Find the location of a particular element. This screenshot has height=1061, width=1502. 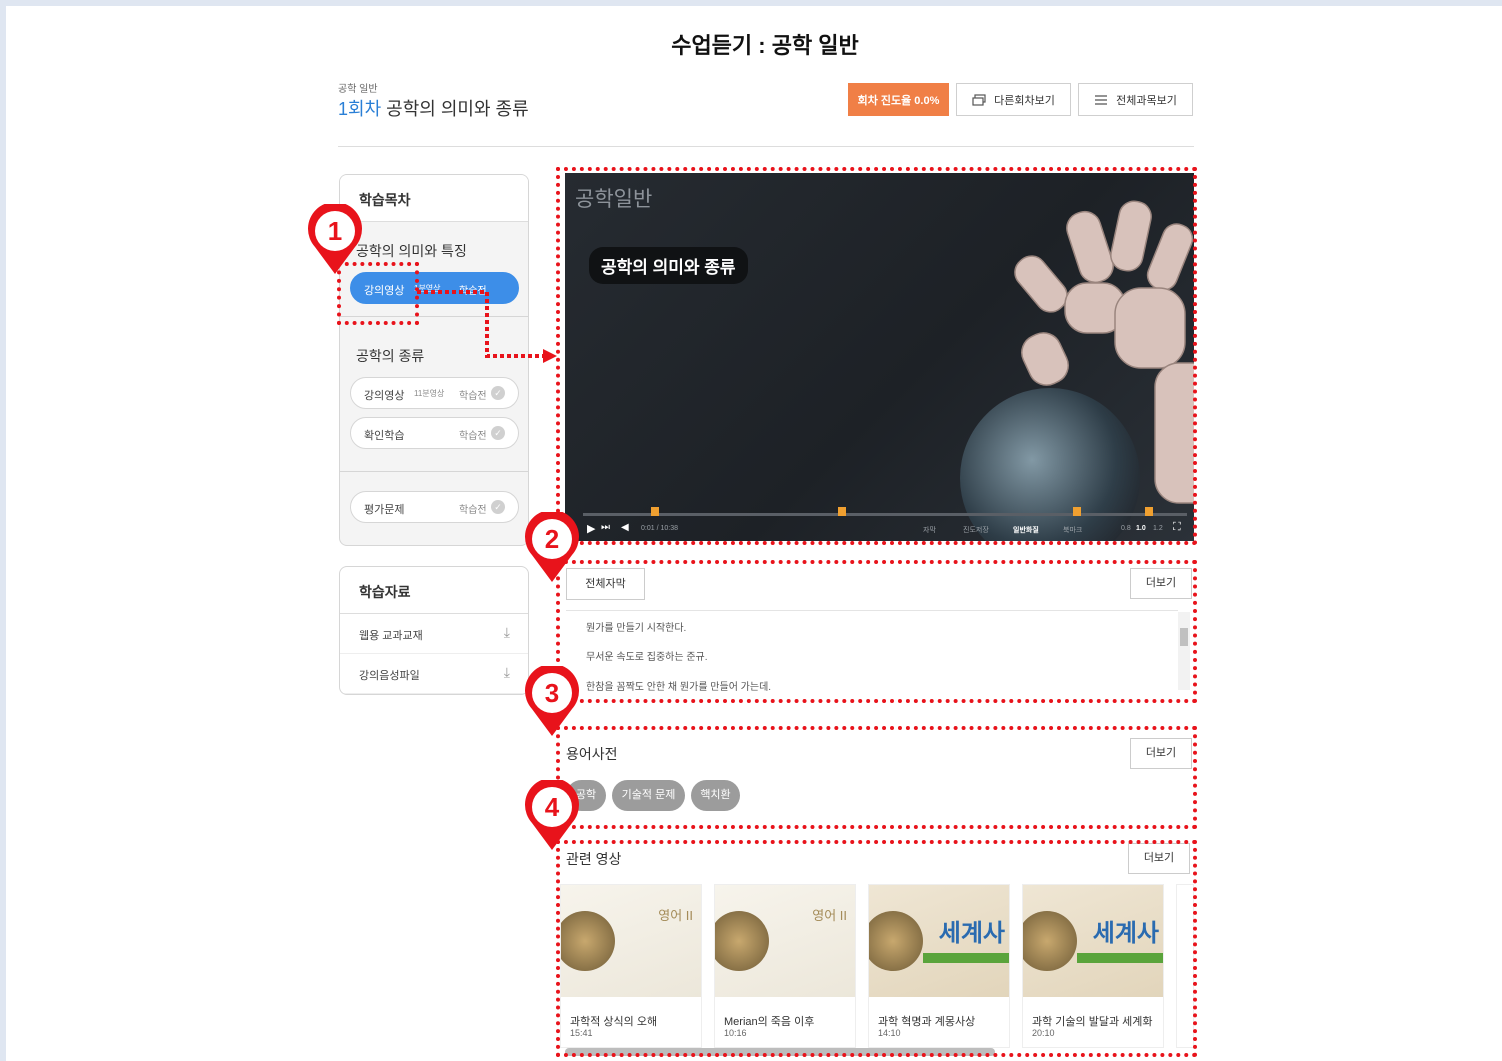

annotation-marker-icon: 2 is located at coordinates (552, 547).